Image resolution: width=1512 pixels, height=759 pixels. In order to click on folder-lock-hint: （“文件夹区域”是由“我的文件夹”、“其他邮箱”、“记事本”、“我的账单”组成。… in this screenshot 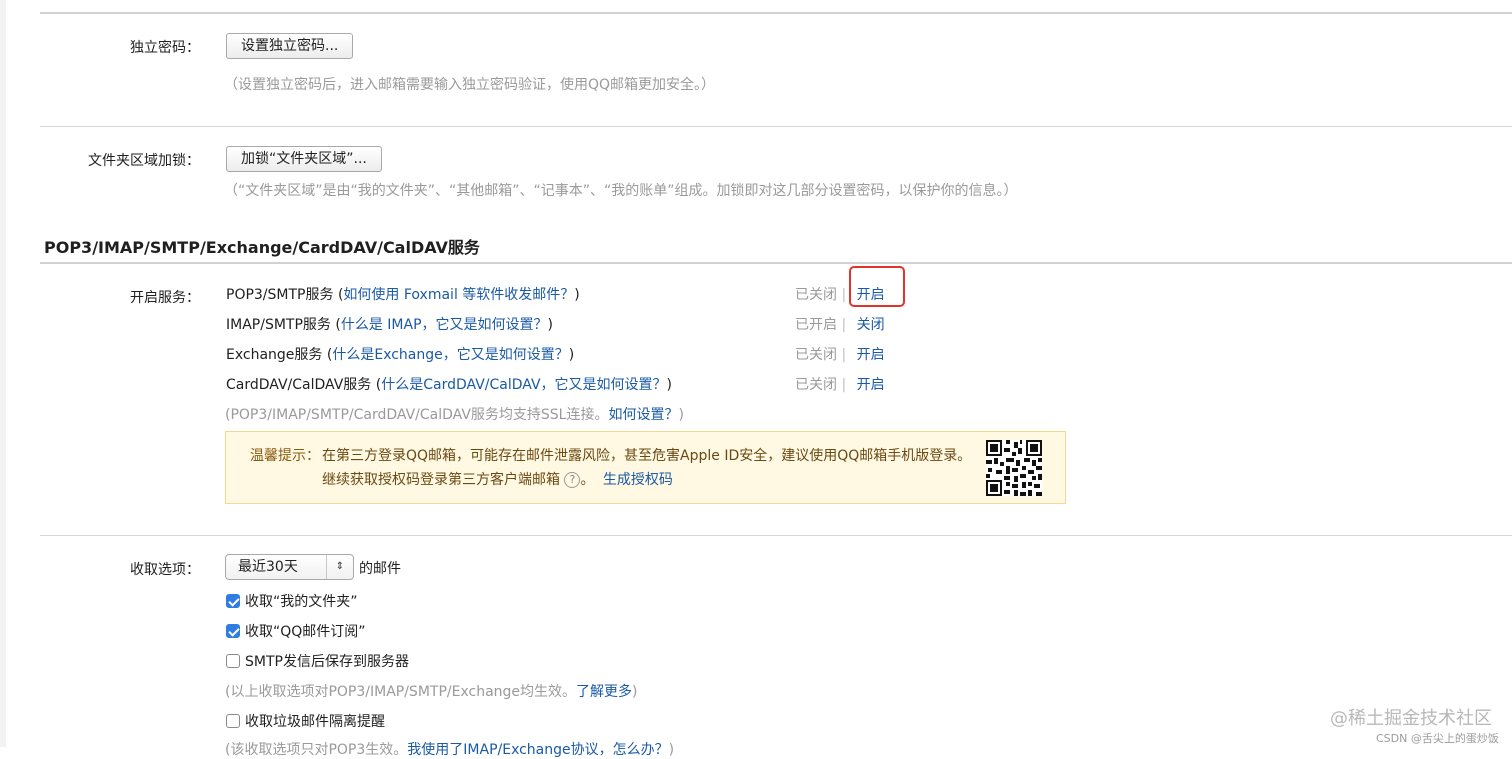, I will do `click(621, 191)`.